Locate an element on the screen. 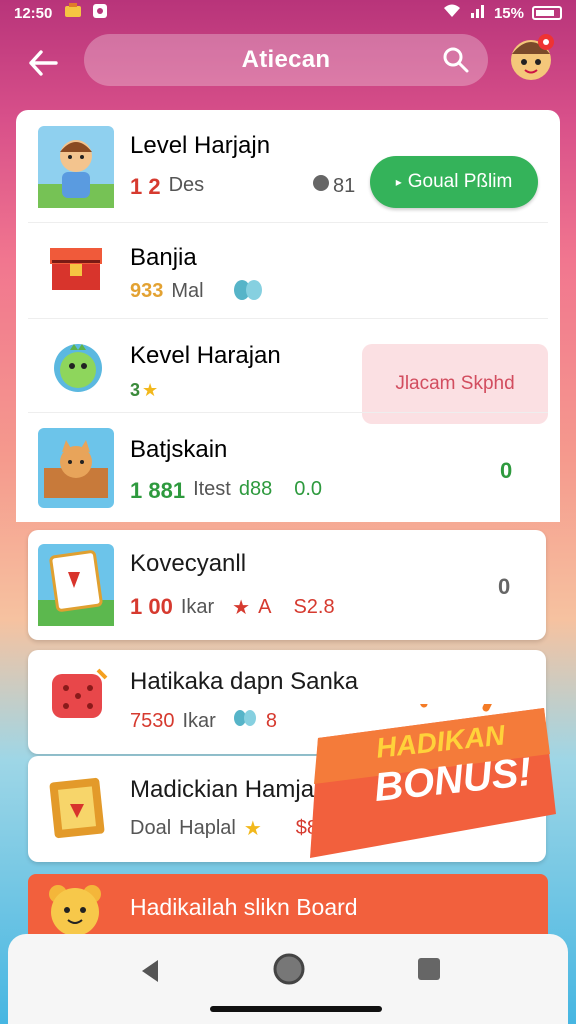  banner-text: Hadikailah slikn Board is located at coordinates (244, 907).